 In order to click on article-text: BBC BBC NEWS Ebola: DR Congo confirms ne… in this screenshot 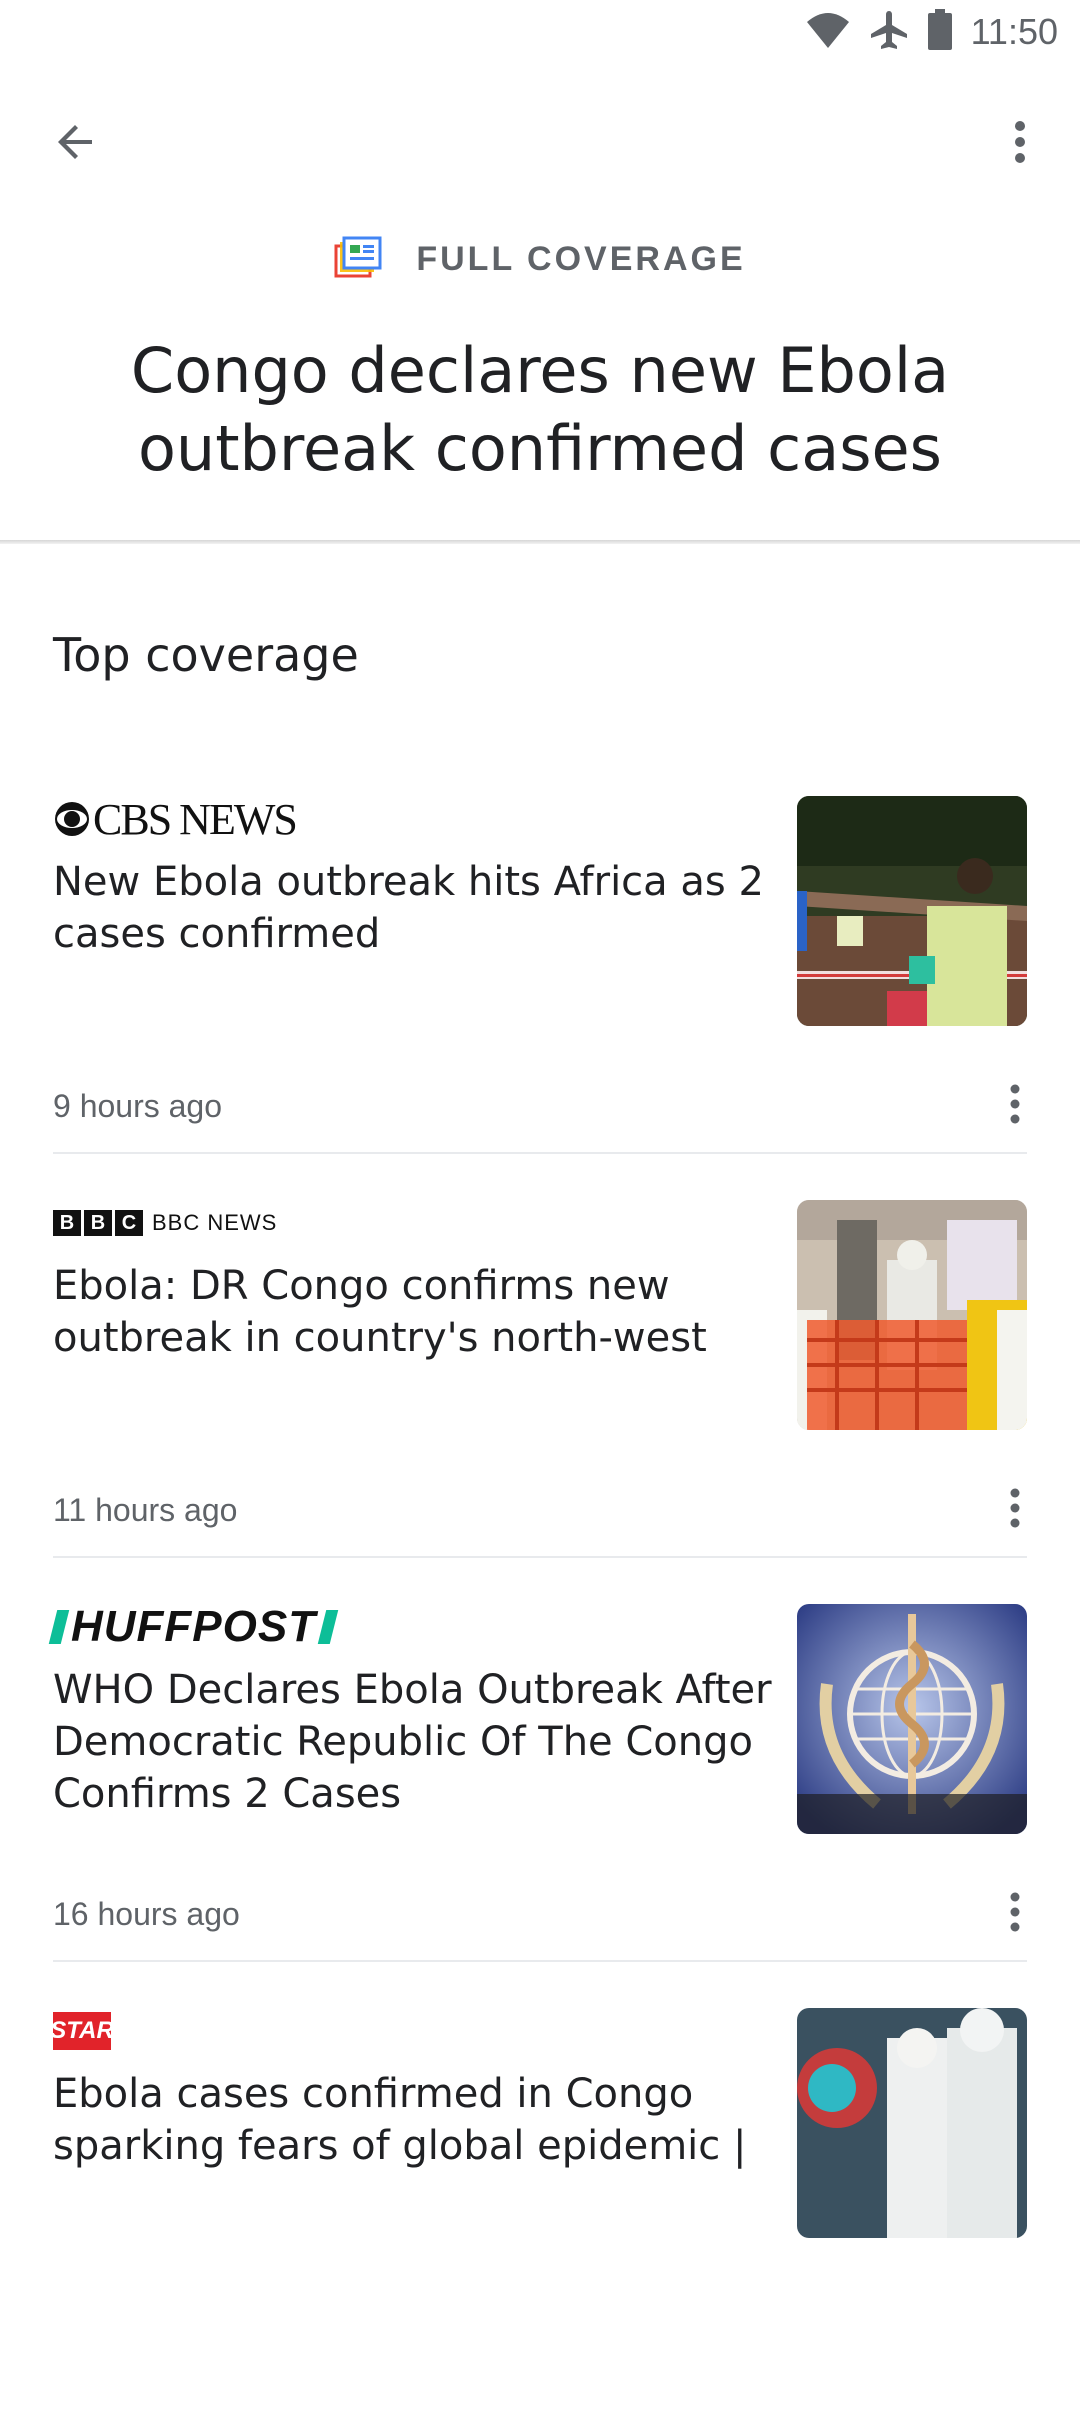, I will do `click(413, 1282)`.